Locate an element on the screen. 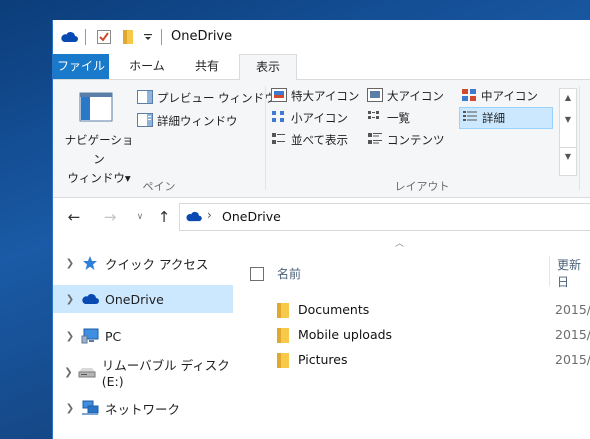 This screenshot has width=590, height=439. extra-large-icons-icon is located at coordinates (279, 96).